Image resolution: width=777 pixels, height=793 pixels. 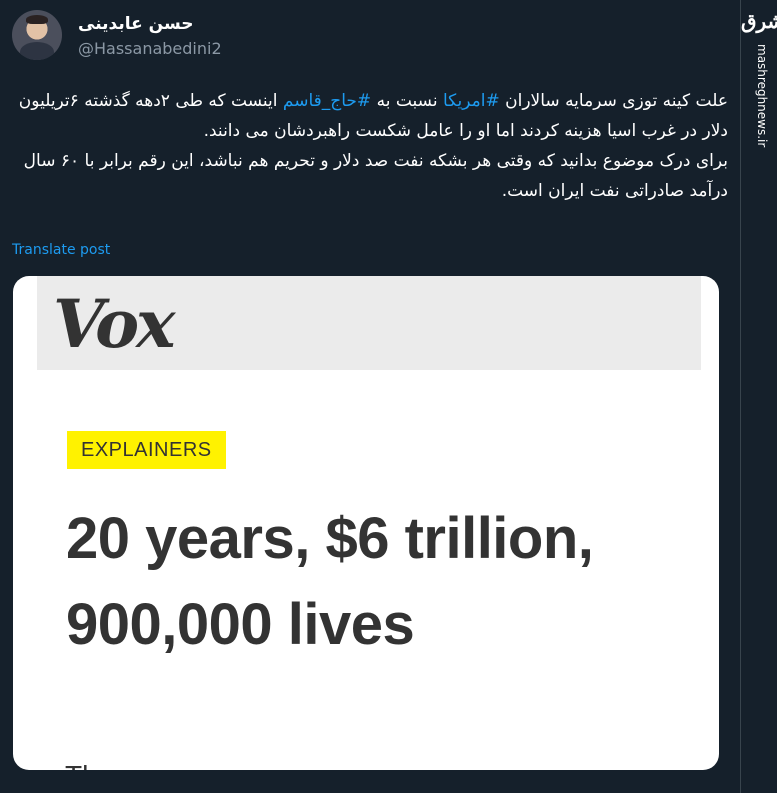 What do you see at coordinates (407, 101) in the screenshot?
I see `tweet-text-middle: نسبت به` at bounding box center [407, 101].